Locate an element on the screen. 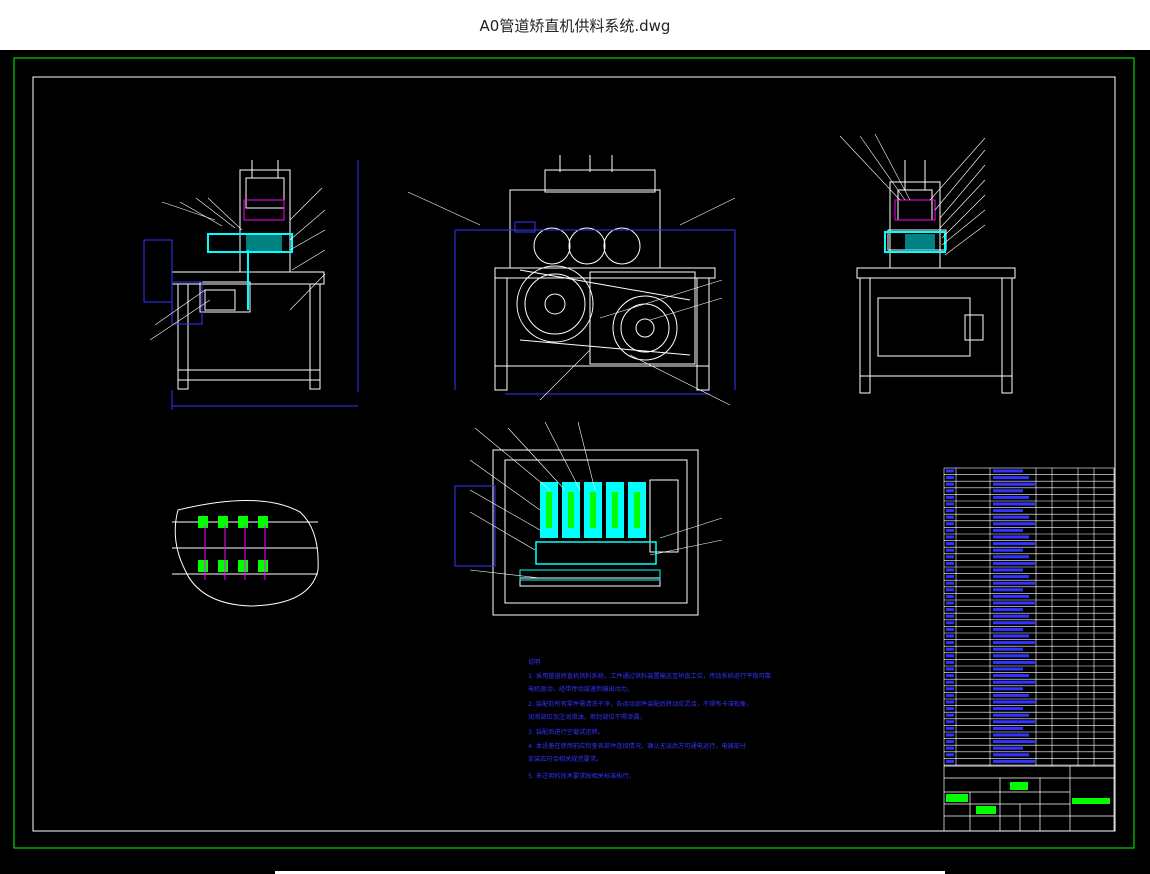  left-view-highlights is located at coordinates (251, 285).